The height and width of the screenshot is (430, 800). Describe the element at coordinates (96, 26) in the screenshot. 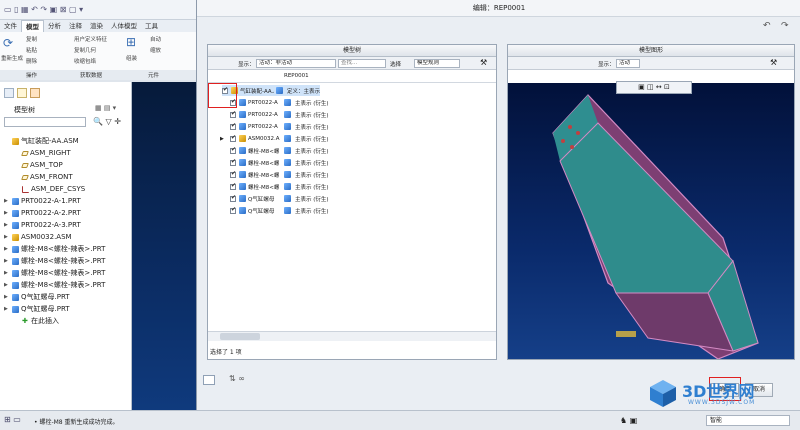

I see `tab-render: 渲染` at that location.